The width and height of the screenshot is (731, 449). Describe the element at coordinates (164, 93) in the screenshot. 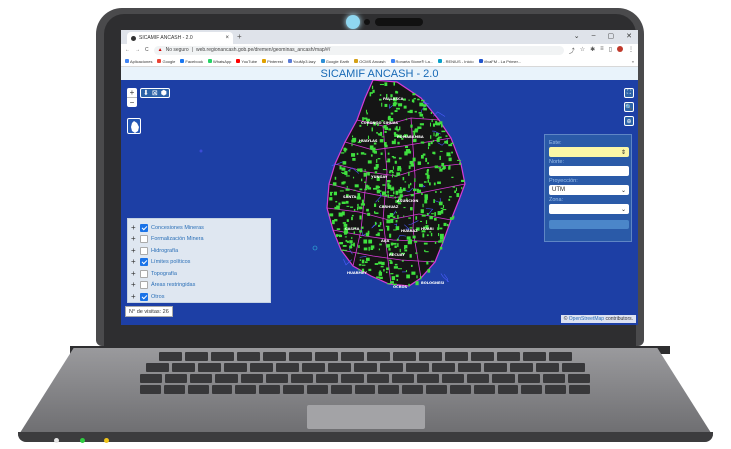

I see `layers-icon: ⬢` at that location.